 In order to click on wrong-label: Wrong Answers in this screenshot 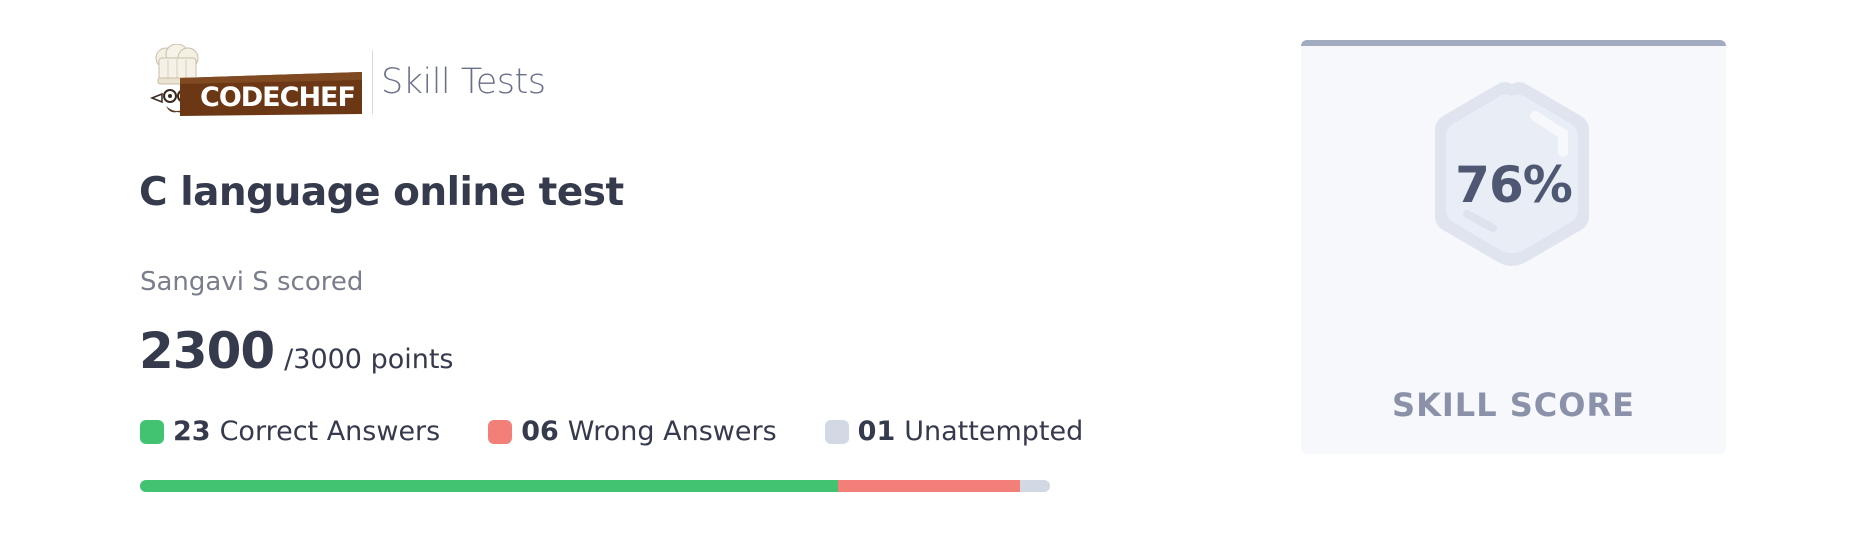, I will do `click(672, 431)`.